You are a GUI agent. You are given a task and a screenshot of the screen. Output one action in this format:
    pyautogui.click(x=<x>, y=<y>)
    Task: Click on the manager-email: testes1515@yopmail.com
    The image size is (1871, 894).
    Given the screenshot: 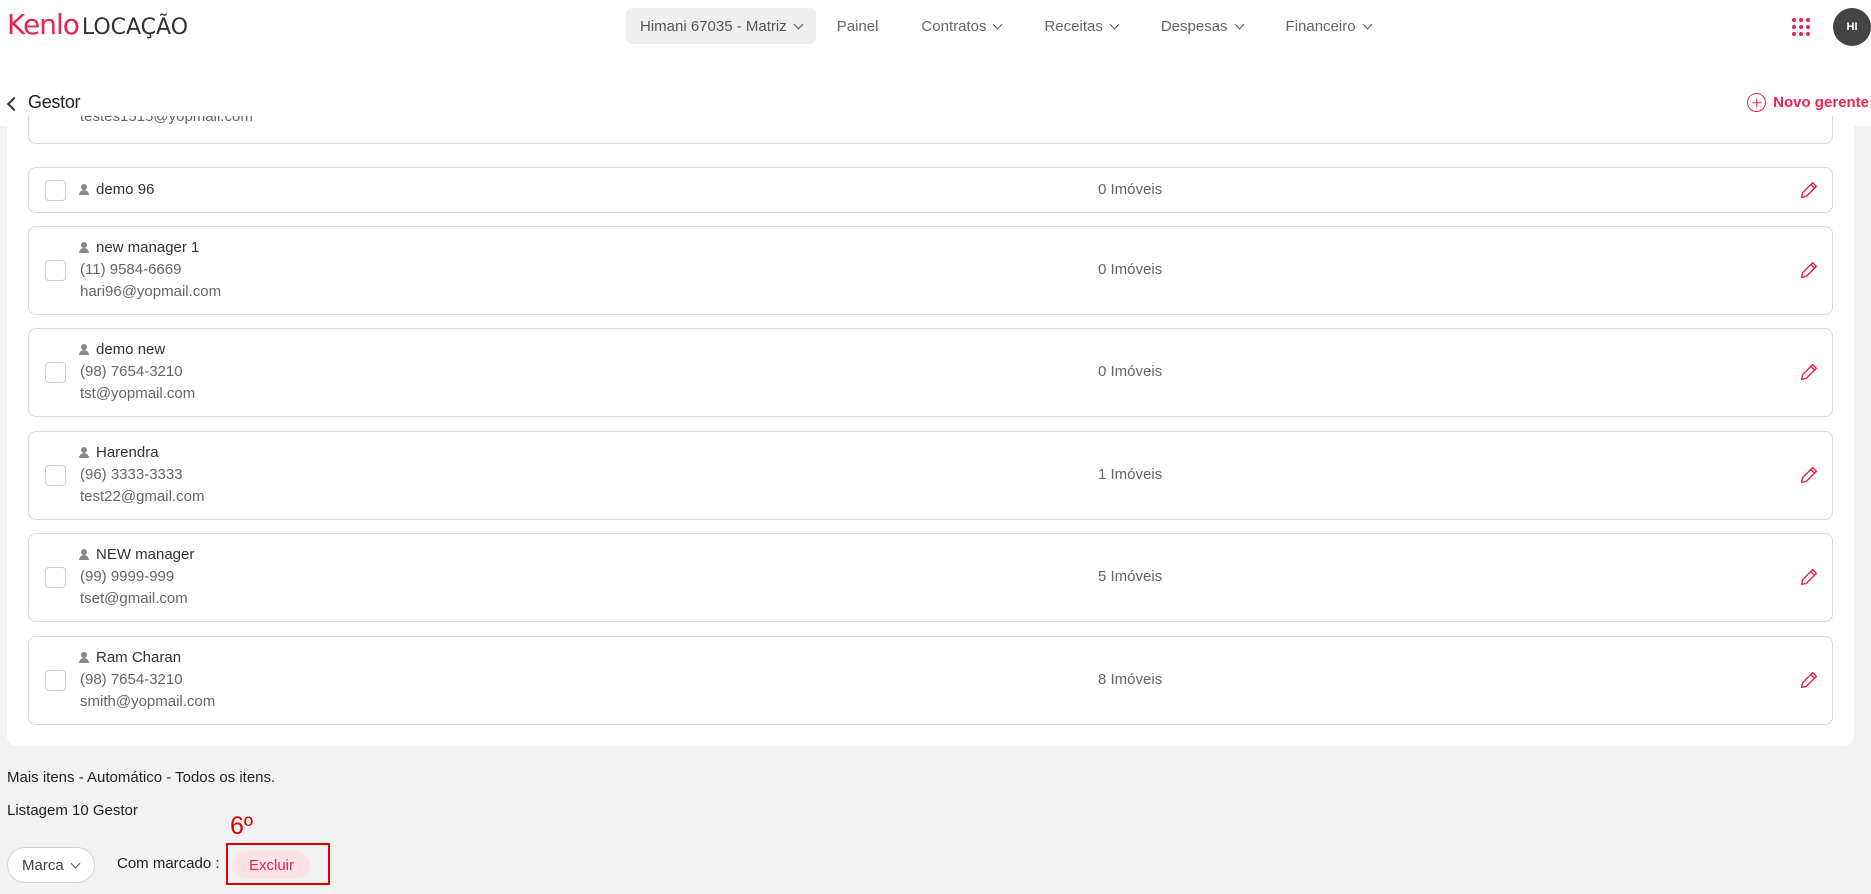 What is the action you would take?
    pyautogui.click(x=166, y=120)
    